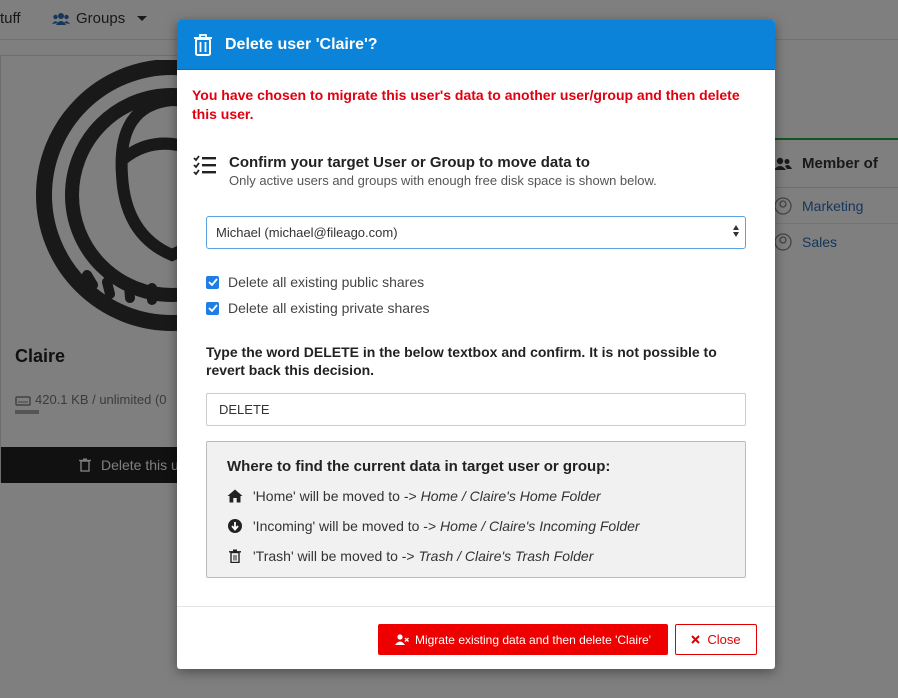 This screenshot has width=898, height=698. I want to click on select-arrows-icon, so click(736, 231).